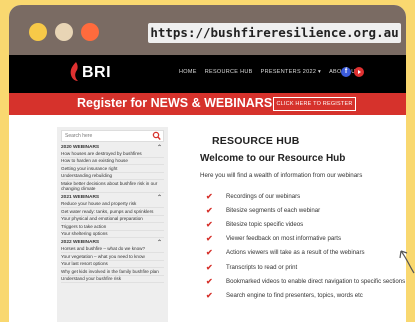  Describe the element at coordinates (291, 72) in the screenshot. I see `nav-presenters-link: PRESENTERS 2022 ▾` at that location.